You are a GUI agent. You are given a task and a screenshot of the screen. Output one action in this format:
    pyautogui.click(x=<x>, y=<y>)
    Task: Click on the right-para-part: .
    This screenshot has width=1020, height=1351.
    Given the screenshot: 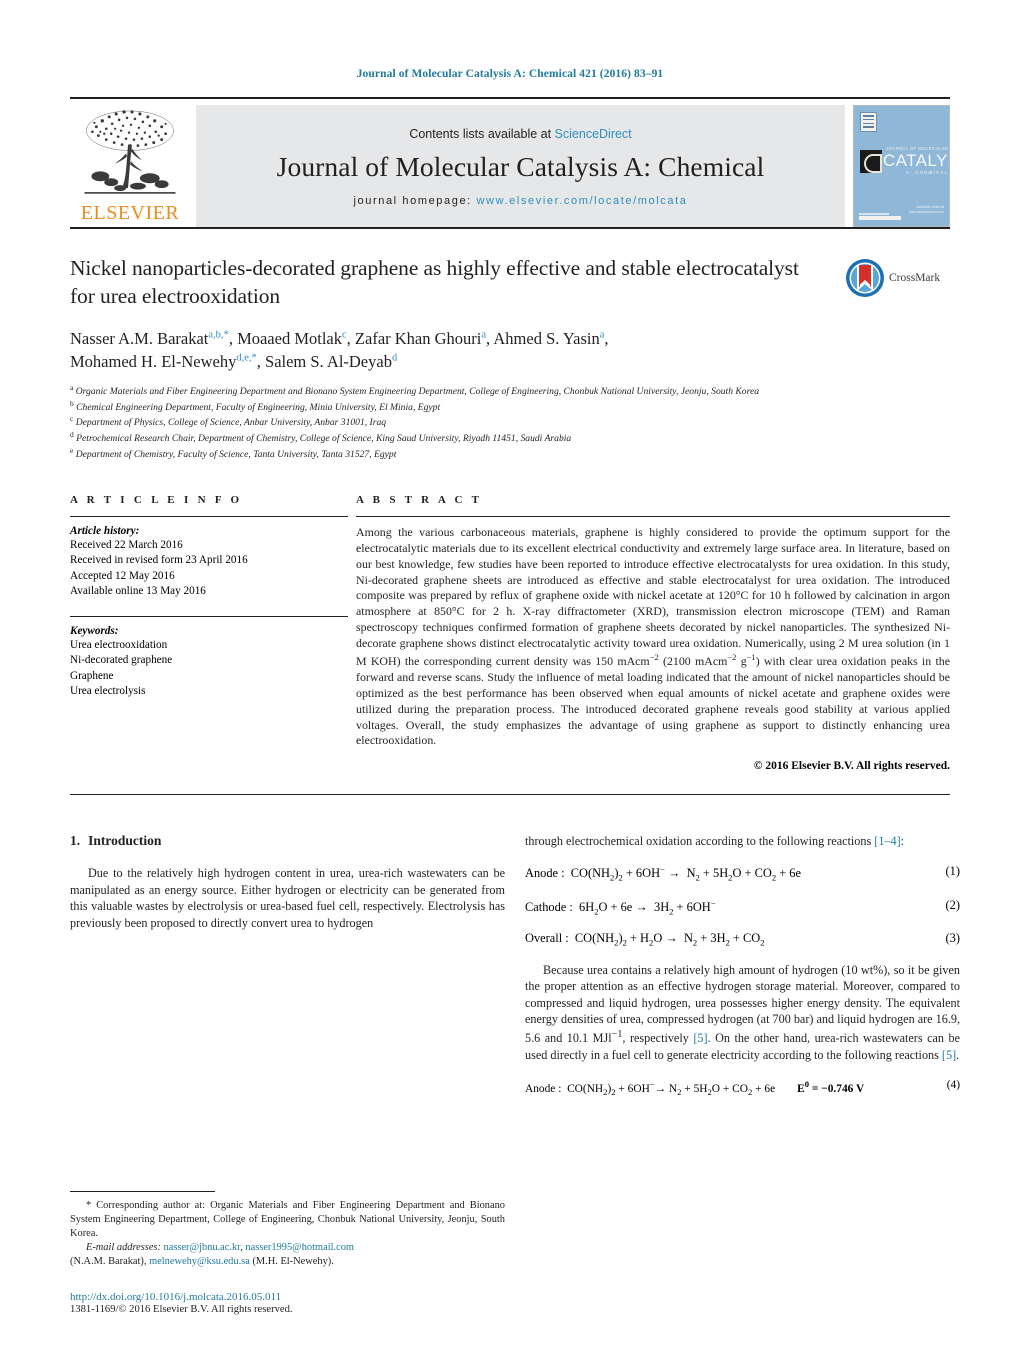 What is the action you would take?
    pyautogui.click(x=958, y=1054)
    